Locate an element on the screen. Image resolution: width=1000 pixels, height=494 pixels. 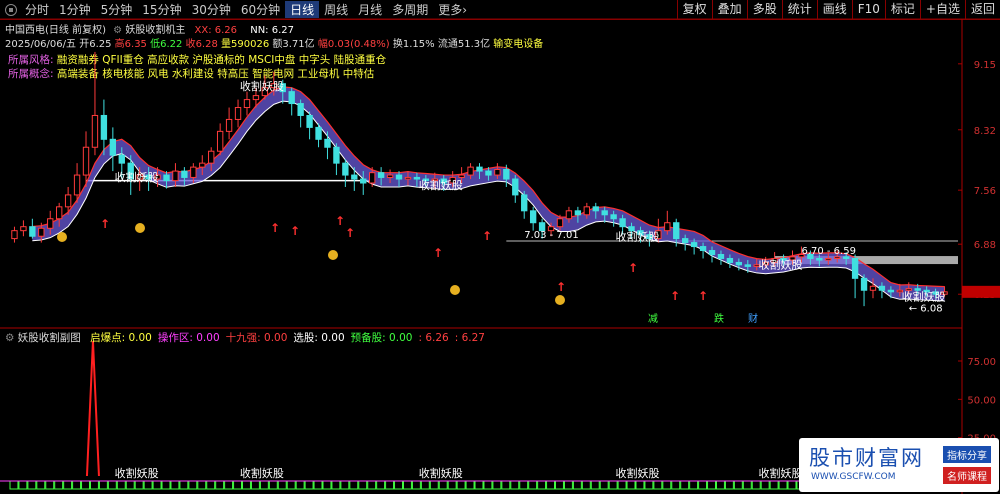
period-tab-1: 1分钟 is located at coordinates (75, 9).